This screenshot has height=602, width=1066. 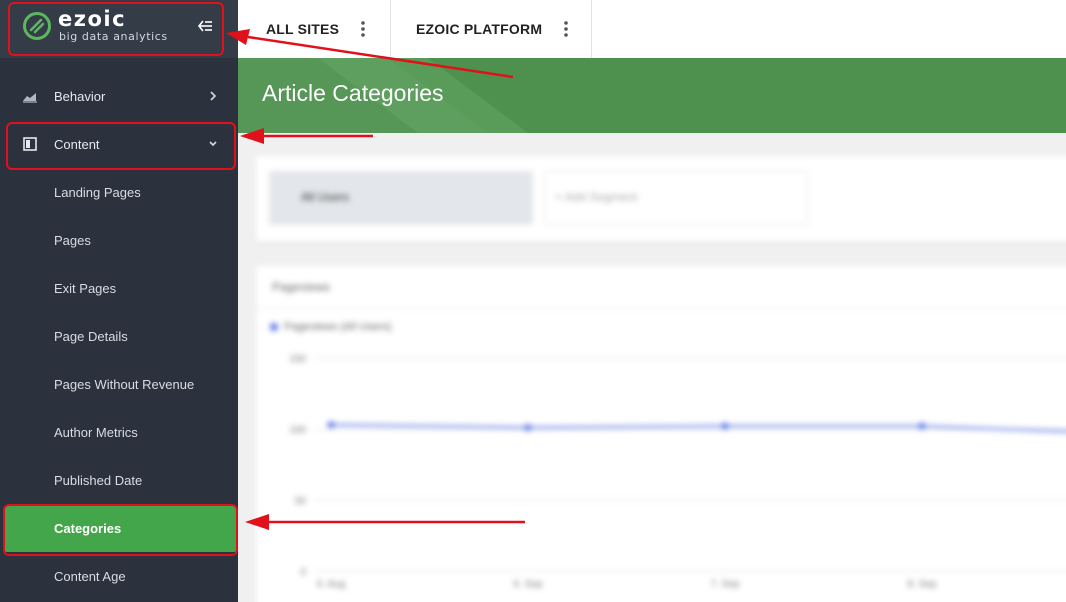 What do you see at coordinates (401, 198) in the screenshot?
I see `segment-all-users: All Users` at bounding box center [401, 198].